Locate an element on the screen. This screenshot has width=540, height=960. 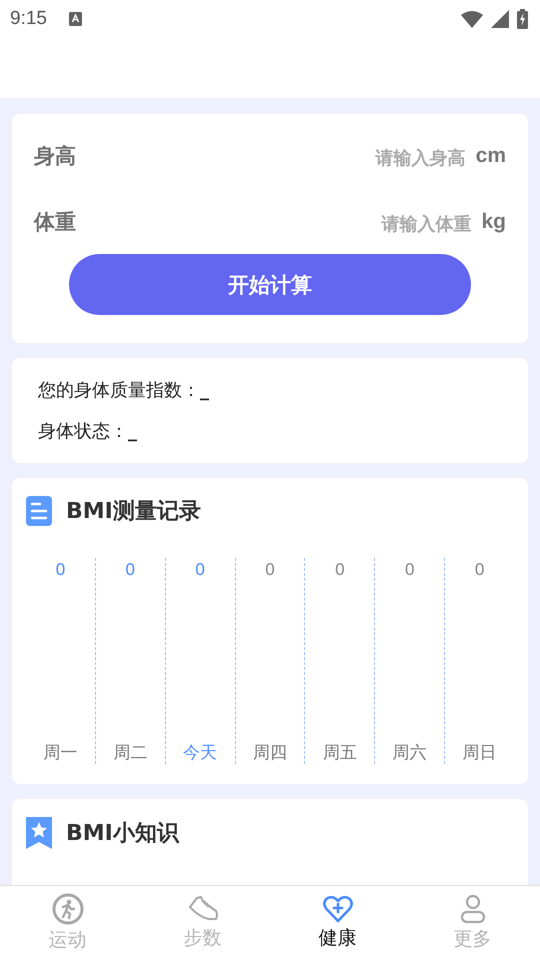
result-label: 身体状态： is located at coordinates (83, 431).